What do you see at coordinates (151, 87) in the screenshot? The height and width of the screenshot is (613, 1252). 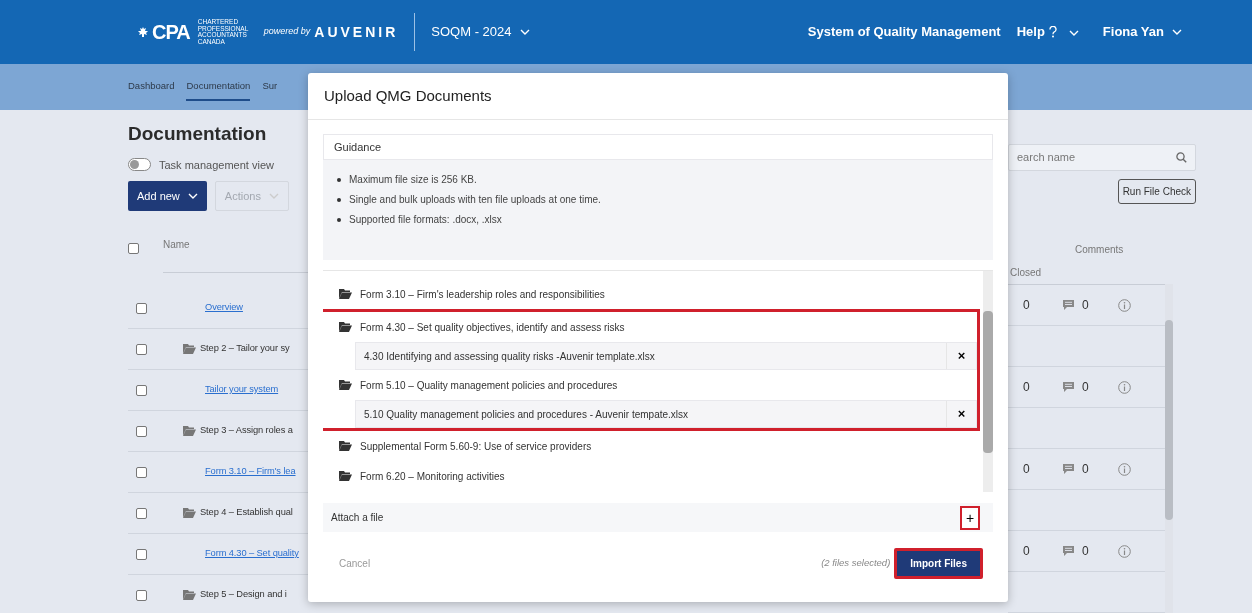 I see `nav-tab: Dashboard` at bounding box center [151, 87].